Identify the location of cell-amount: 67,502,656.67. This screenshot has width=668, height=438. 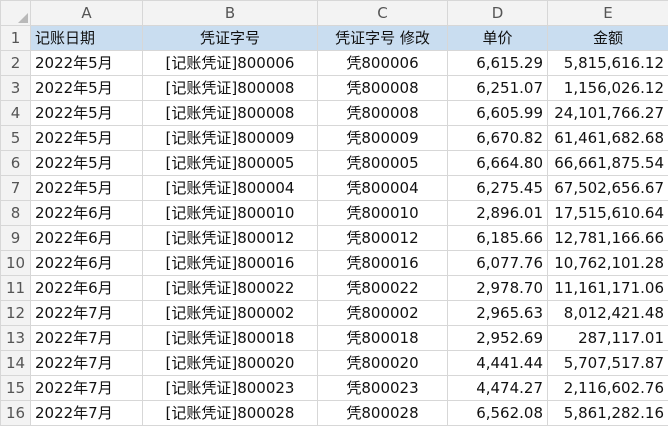
(607, 188).